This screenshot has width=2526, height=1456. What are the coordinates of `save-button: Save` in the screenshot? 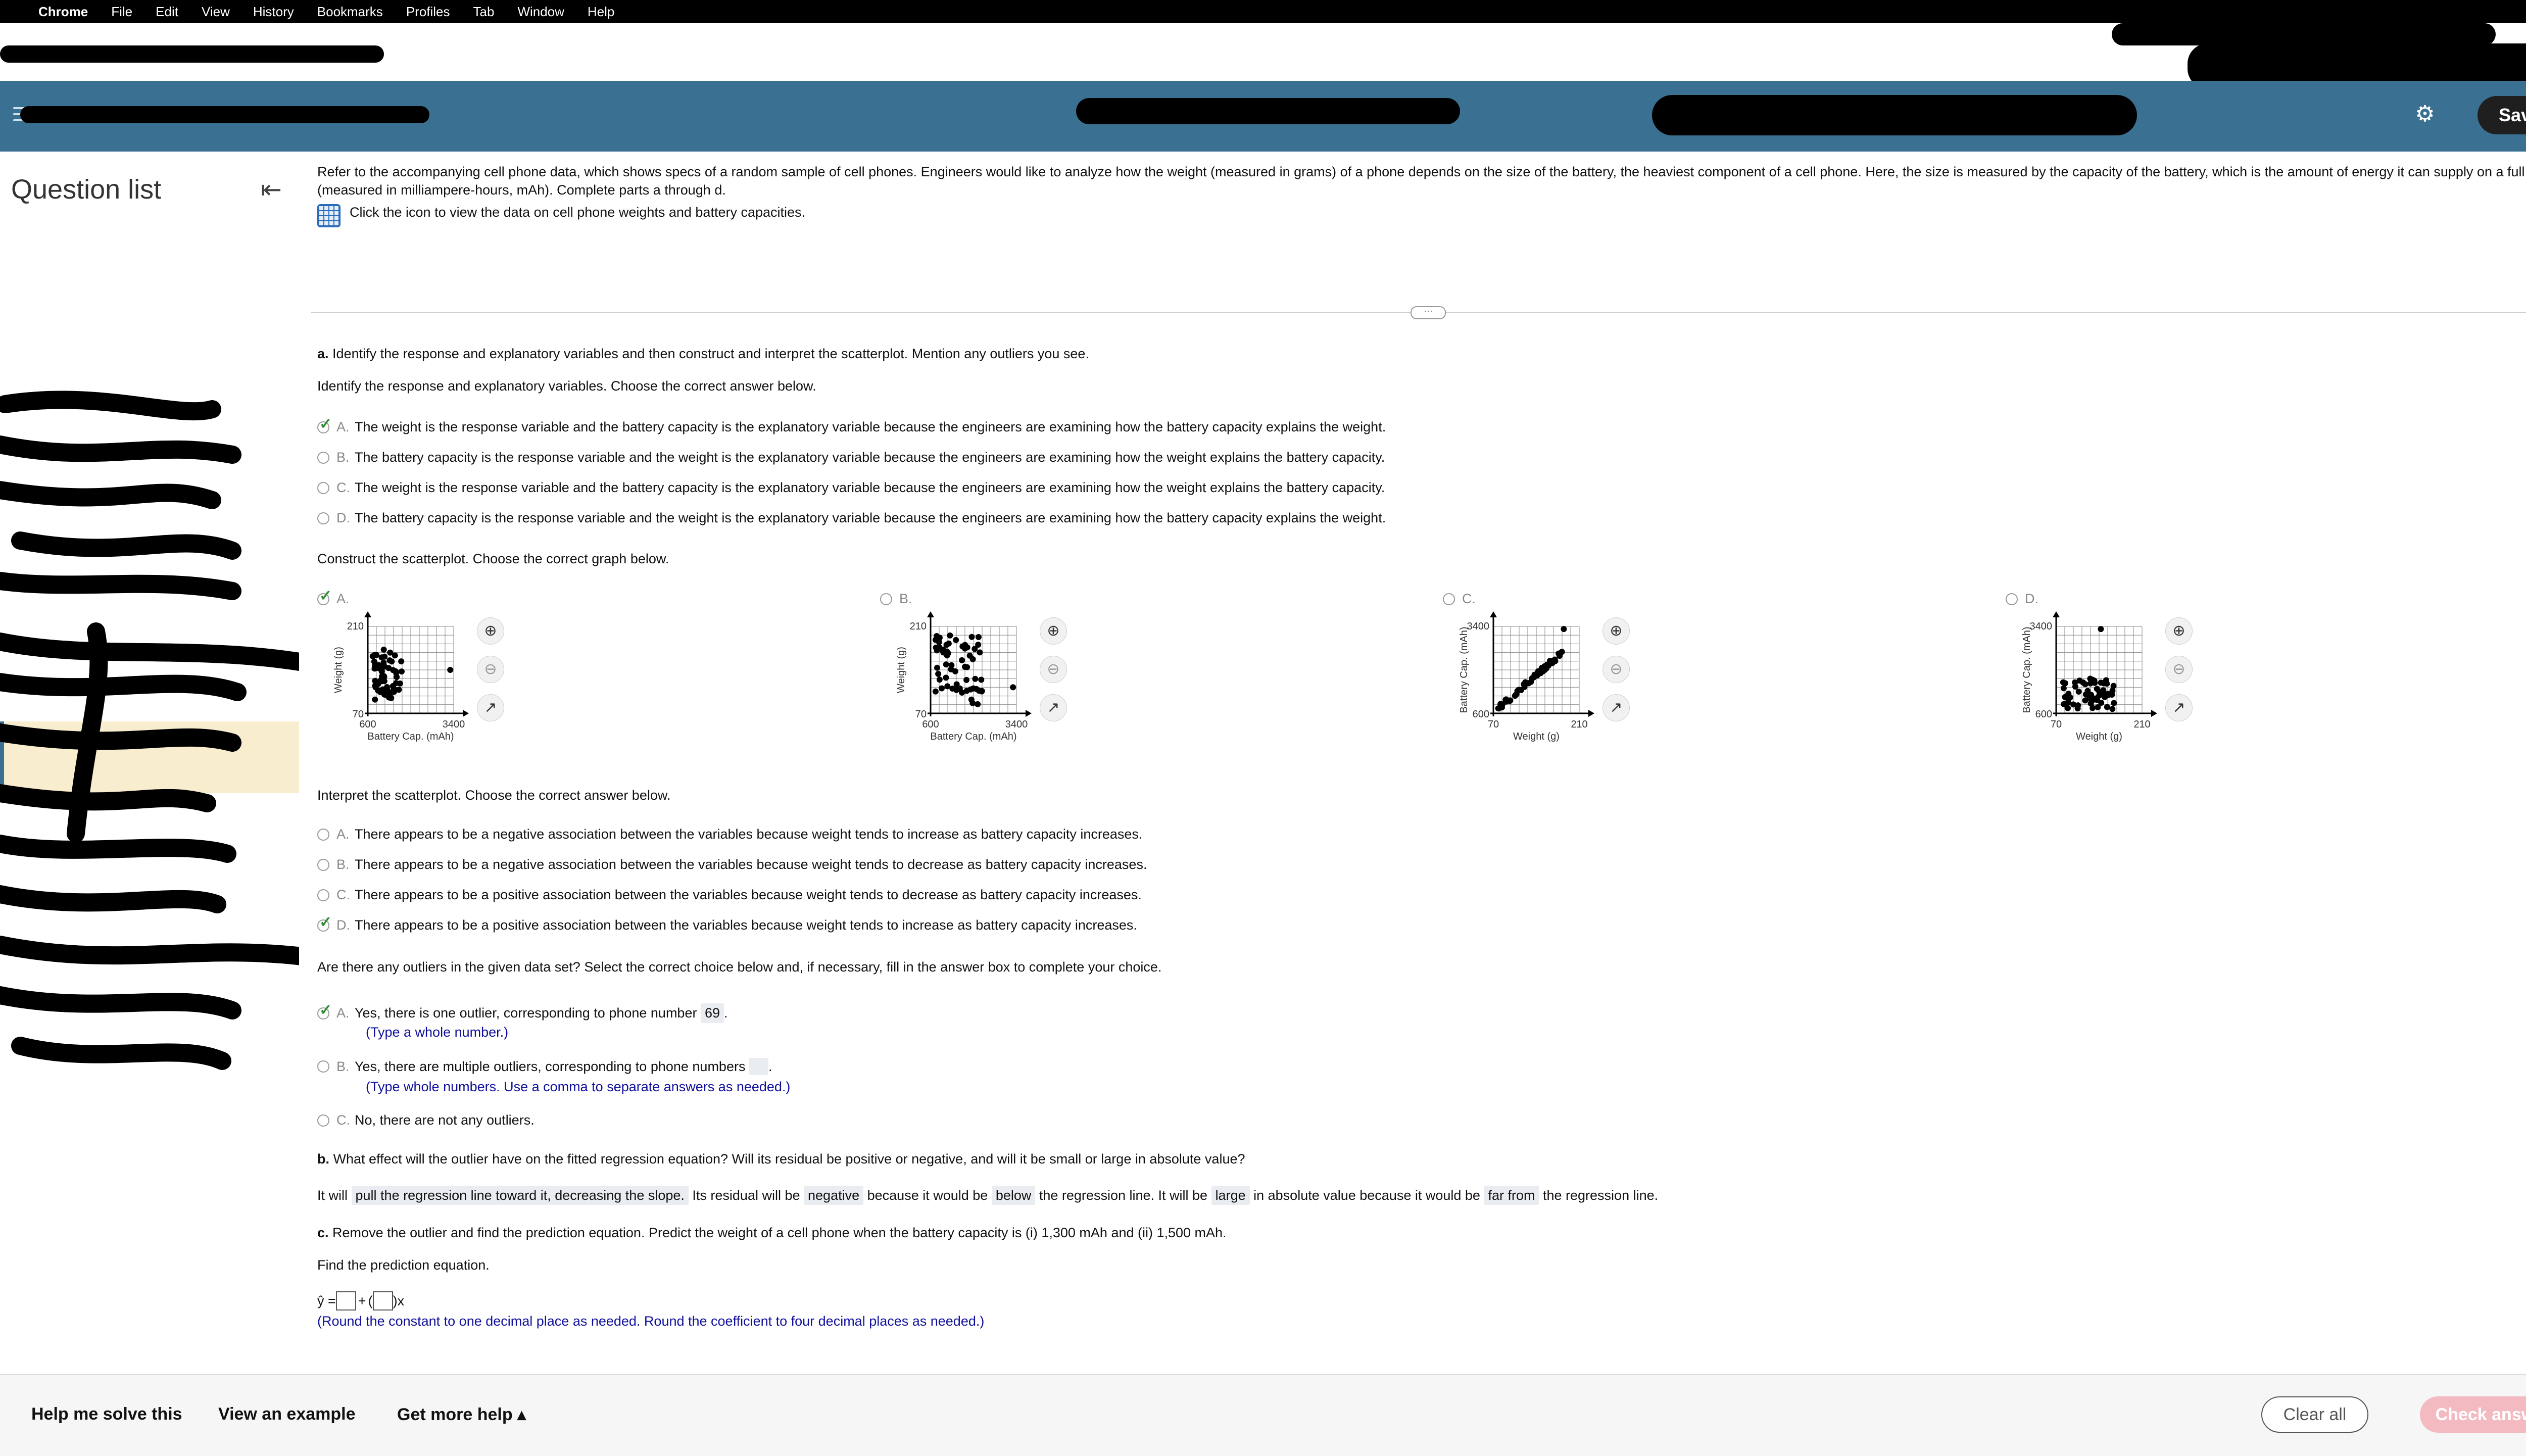 It's located at (2502, 115).